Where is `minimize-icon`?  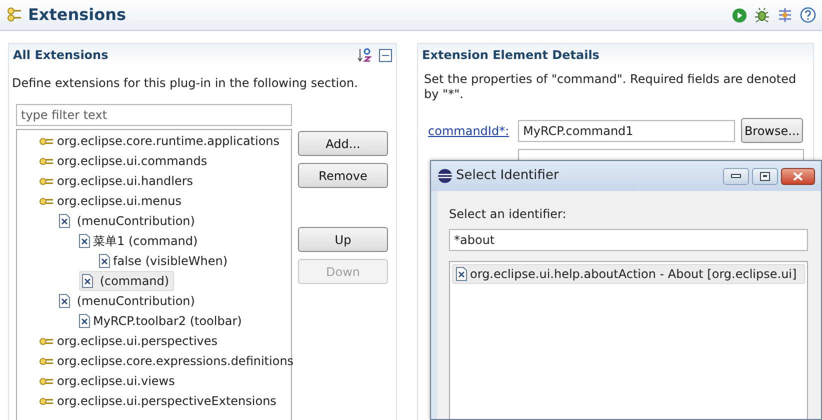
minimize-icon is located at coordinates (736, 176).